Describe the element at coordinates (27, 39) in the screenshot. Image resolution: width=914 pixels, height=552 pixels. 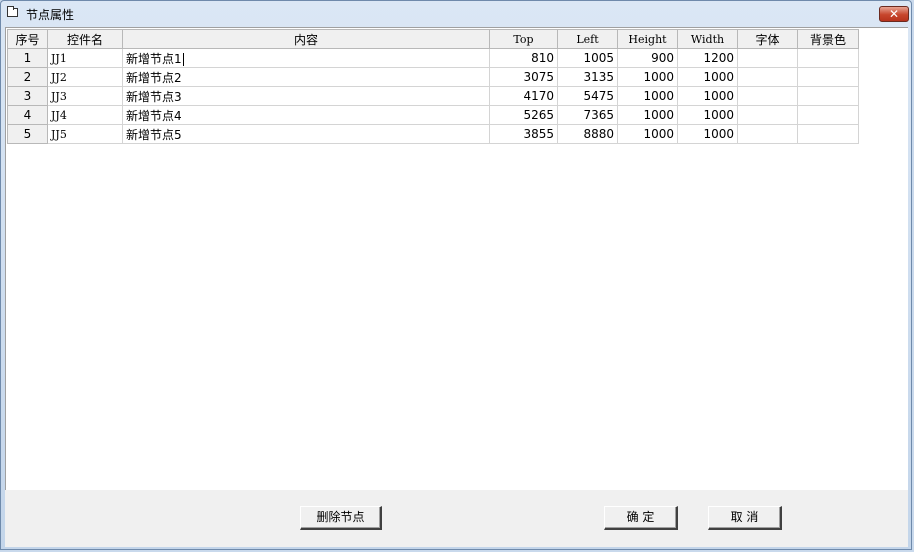
I see `col-header-index: 序号` at that location.